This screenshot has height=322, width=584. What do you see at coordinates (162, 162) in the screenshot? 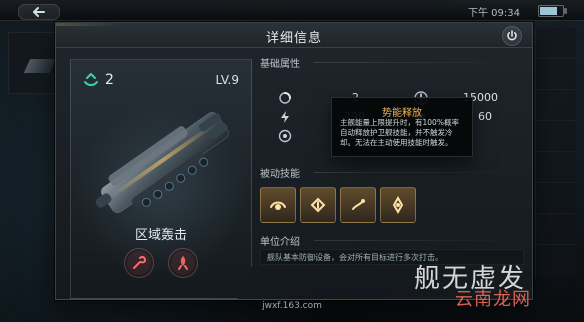
I see `ship-illustration` at bounding box center [162, 162].